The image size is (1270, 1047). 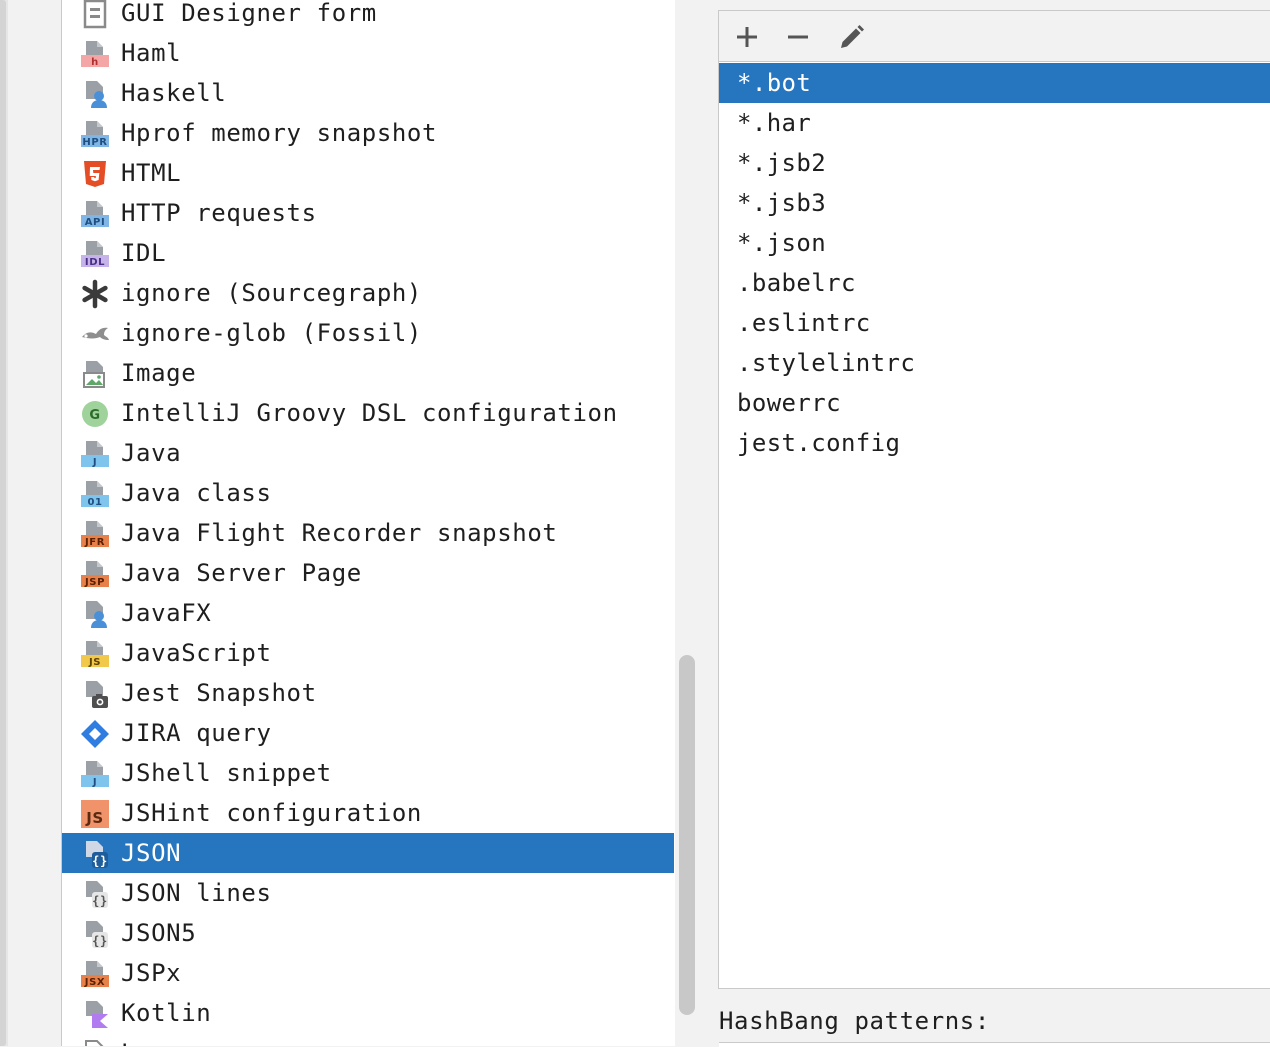 What do you see at coordinates (95, 62) in the screenshot?
I see `svg-text: h` at bounding box center [95, 62].